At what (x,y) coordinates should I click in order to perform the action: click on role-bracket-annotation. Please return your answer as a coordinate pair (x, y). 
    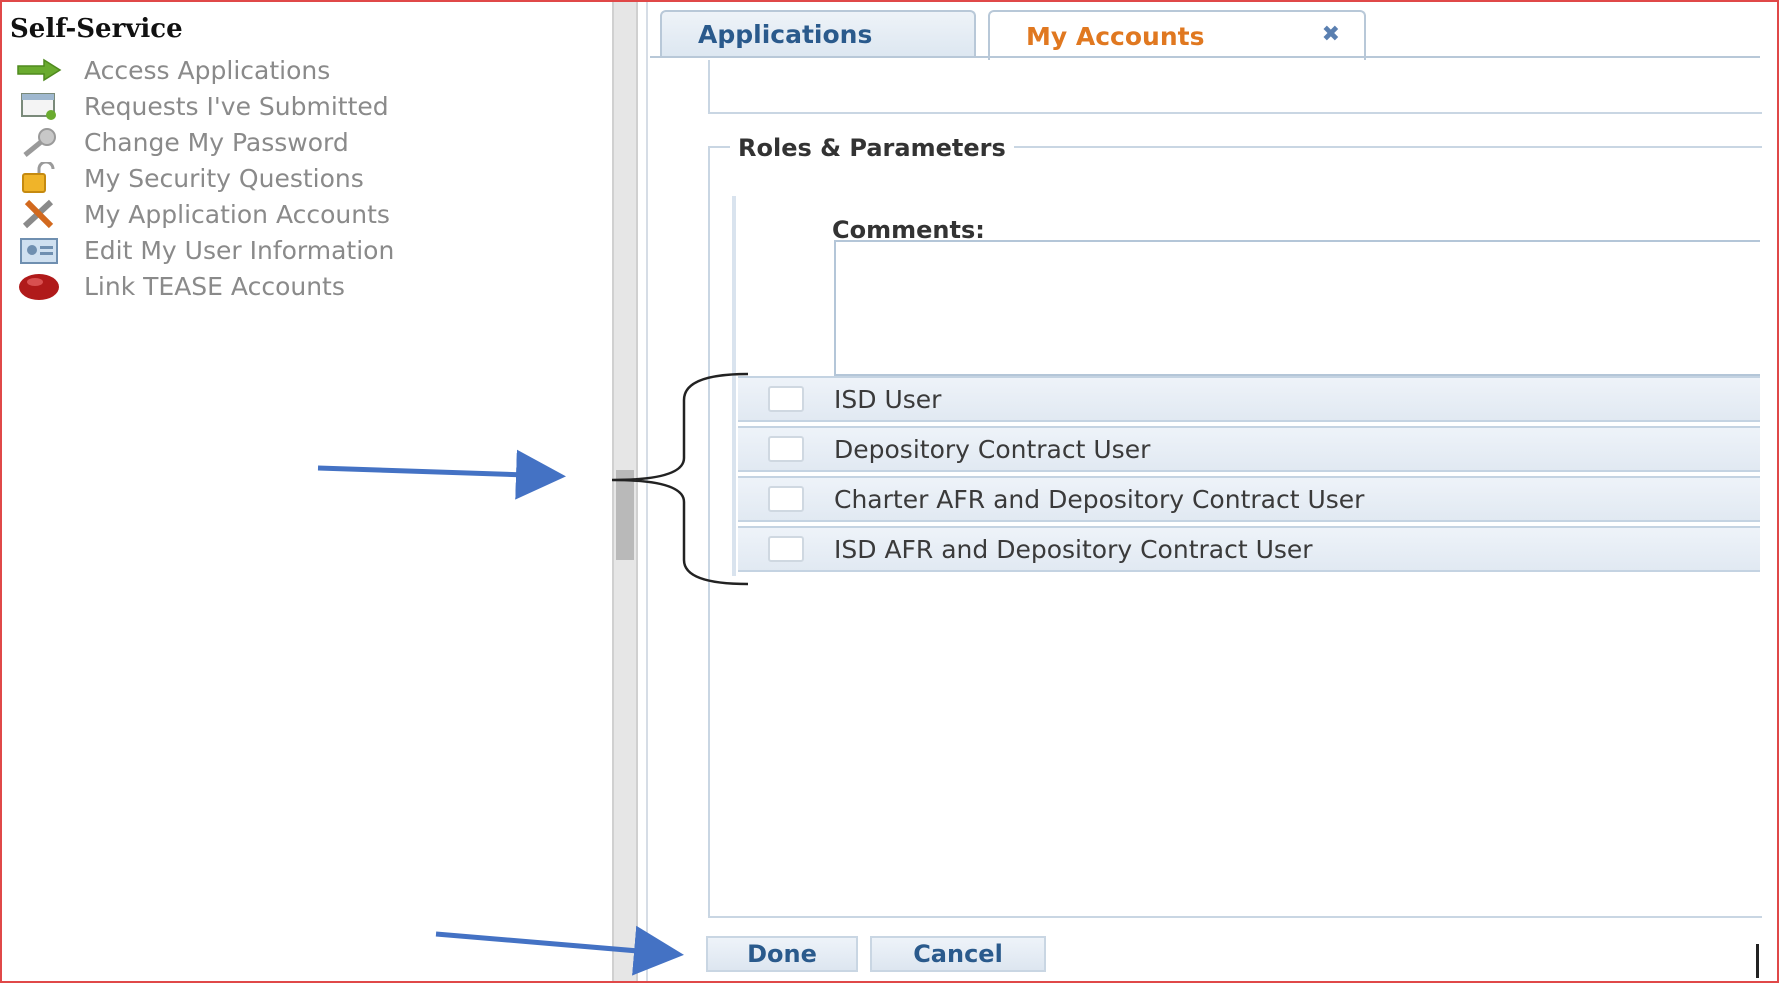
    Looking at the image, I should click on (680, 479).